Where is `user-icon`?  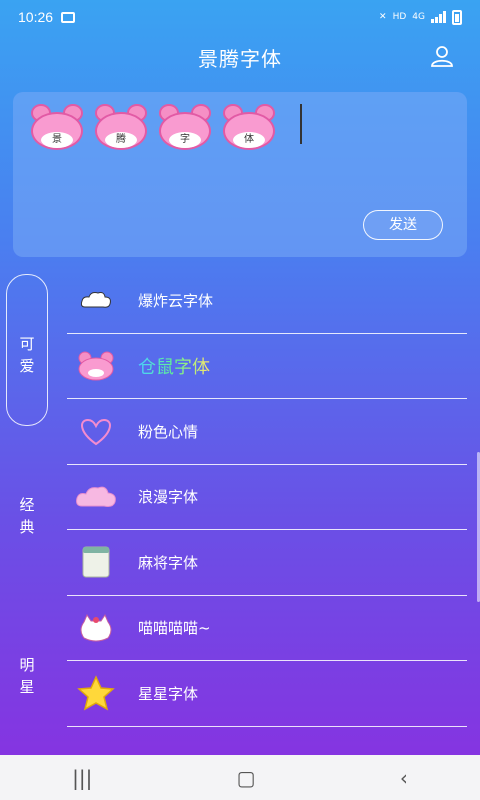 user-icon is located at coordinates (442, 56).